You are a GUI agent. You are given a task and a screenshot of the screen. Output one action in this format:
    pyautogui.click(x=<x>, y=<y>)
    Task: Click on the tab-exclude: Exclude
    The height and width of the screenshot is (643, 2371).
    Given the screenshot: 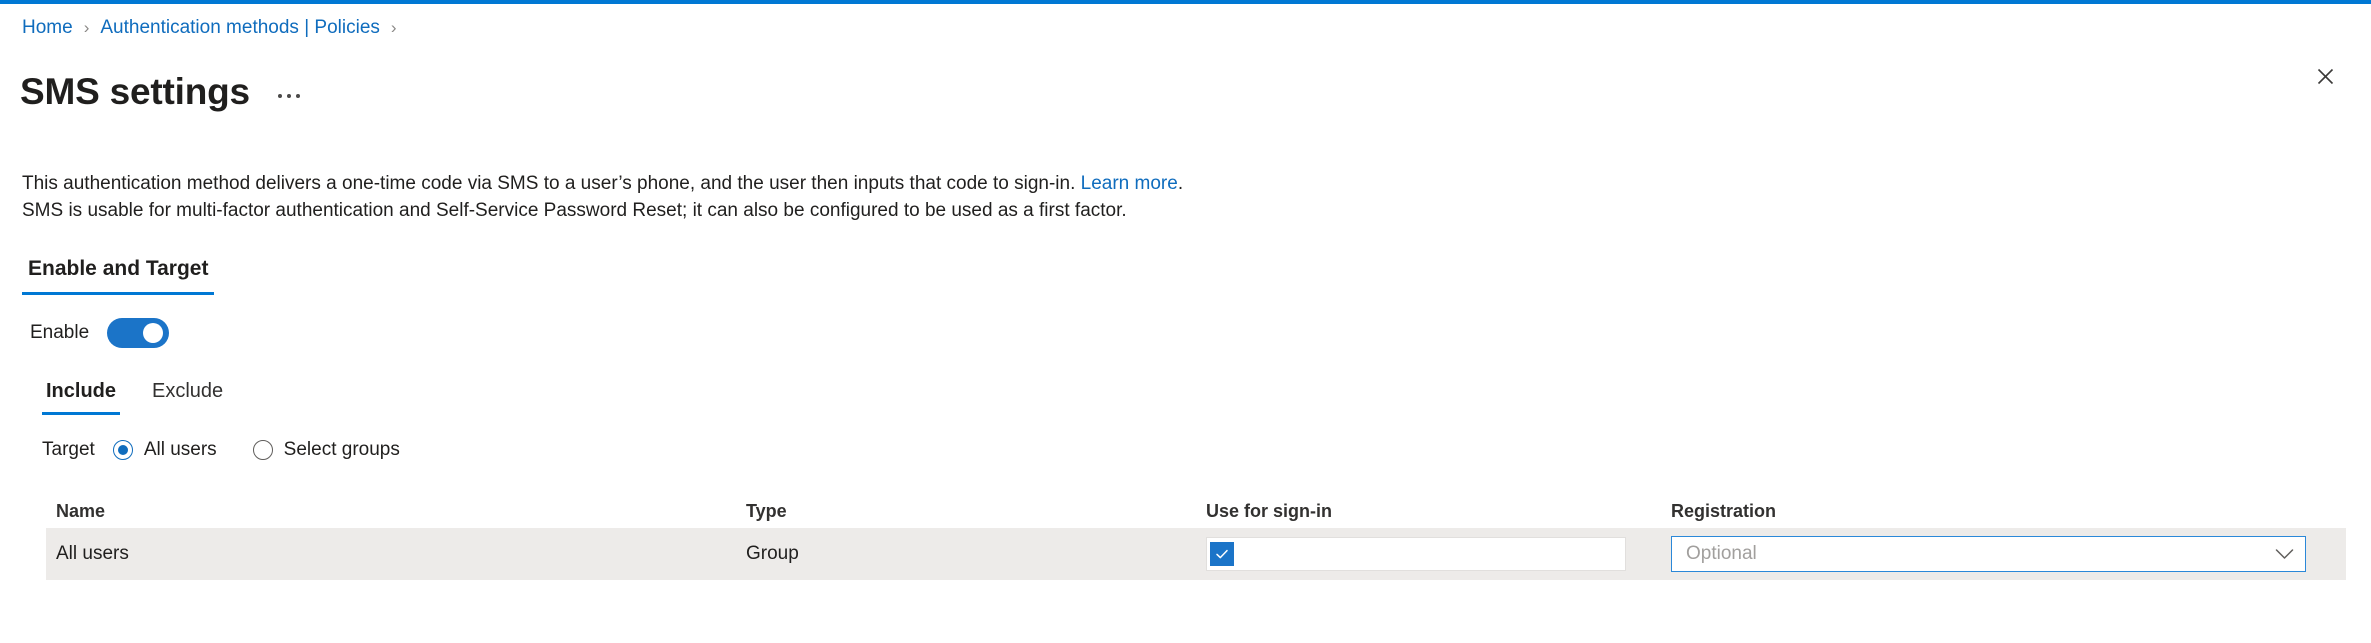 What is the action you would take?
    pyautogui.click(x=187, y=396)
    